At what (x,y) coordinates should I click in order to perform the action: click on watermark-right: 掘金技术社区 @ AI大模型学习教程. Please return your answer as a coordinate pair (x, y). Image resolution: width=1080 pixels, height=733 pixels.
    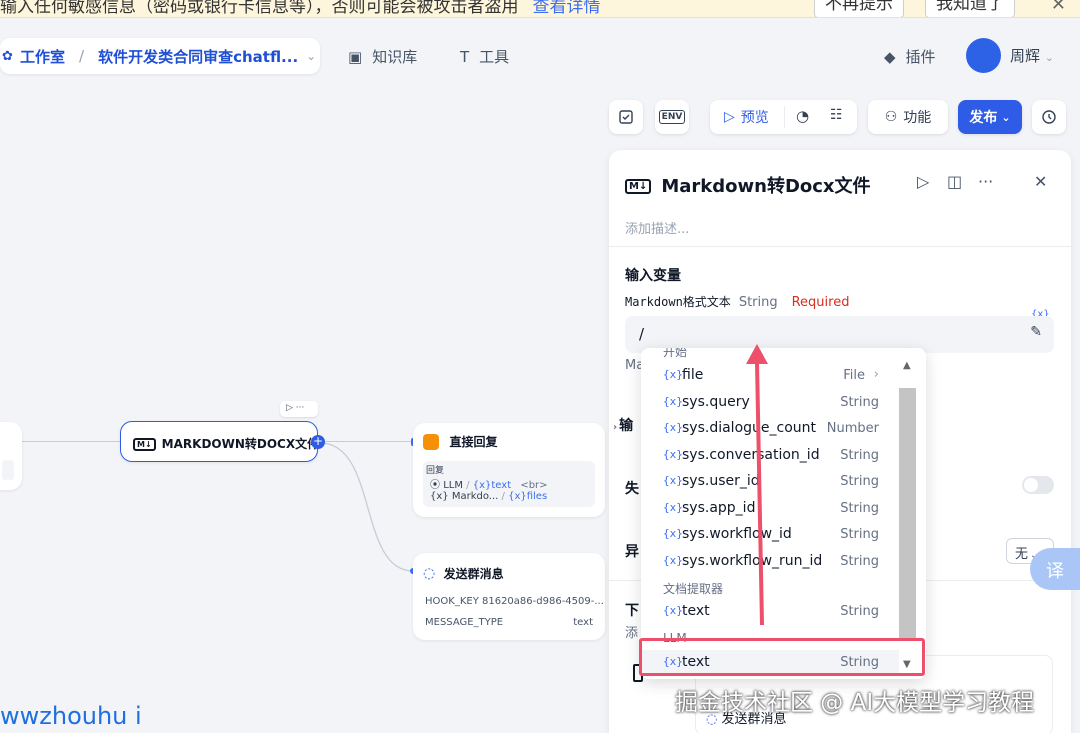
    Looking at the image, I should click on (855, 703).